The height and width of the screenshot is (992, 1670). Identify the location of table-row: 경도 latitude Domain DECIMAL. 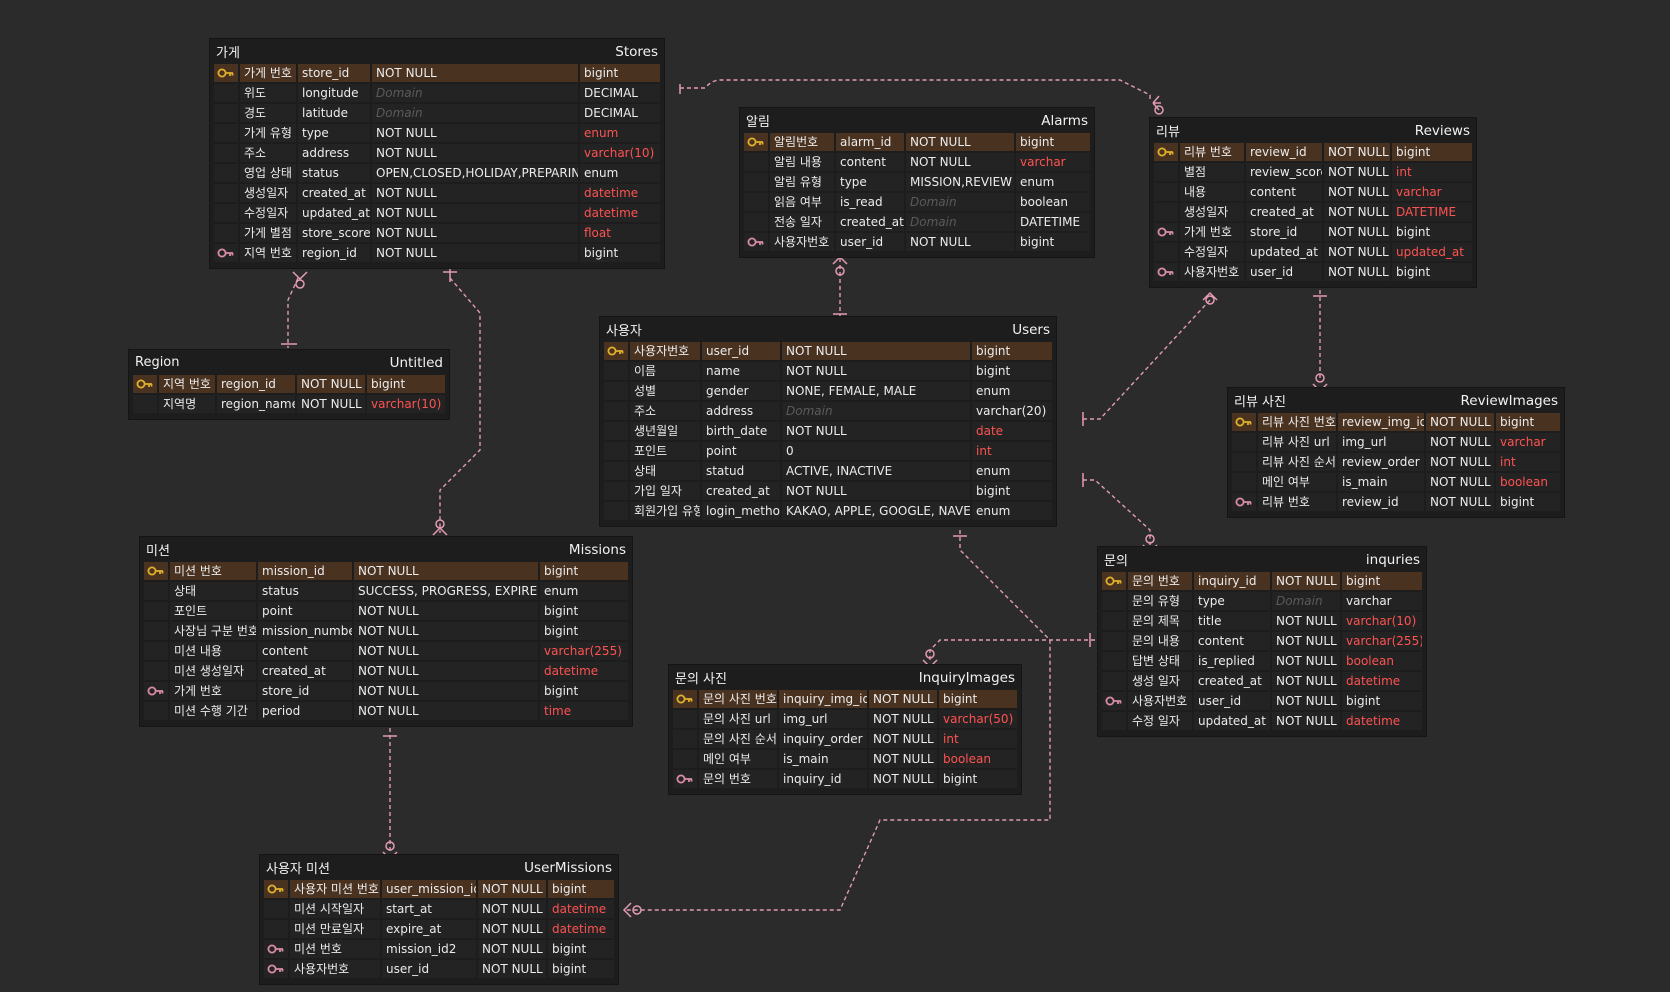
(437, 114).